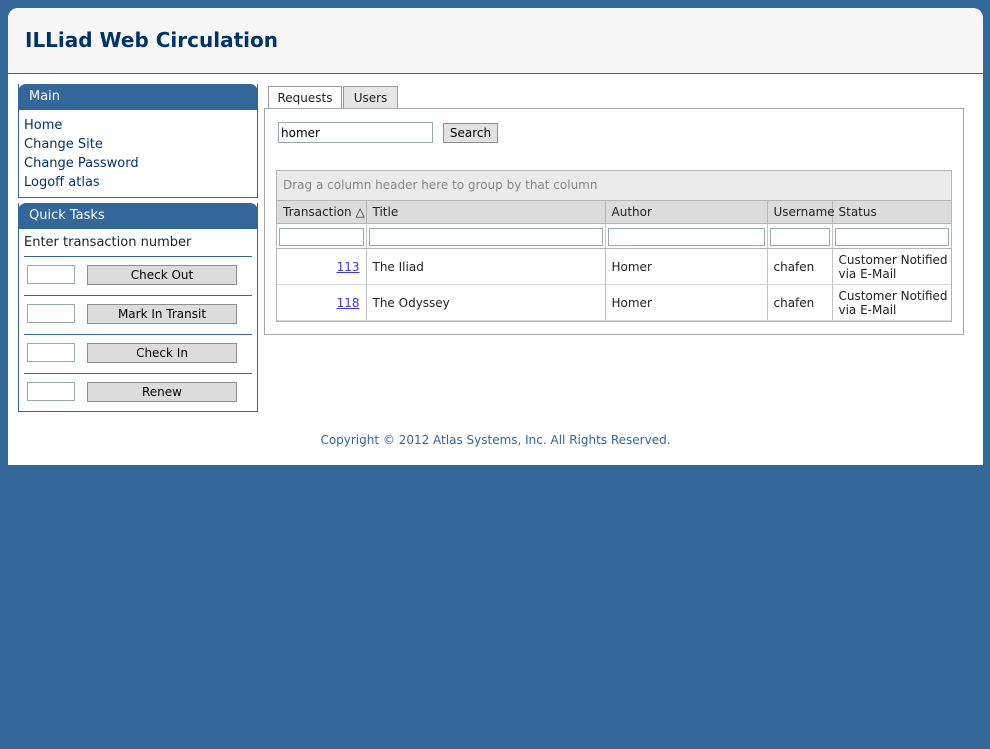 This screenshot has height=749, width=990. What do you see at coordinates (485, 236) in the screenshot?
I see `title-filter-input` at bounding box center [485, 236].